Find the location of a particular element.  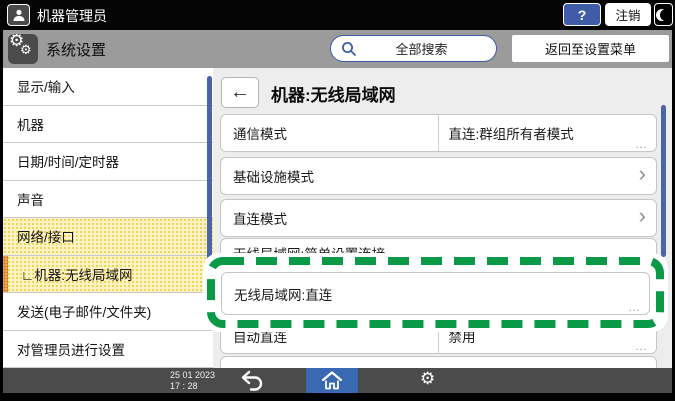

back-button: ← is located at coordinates (240, 92).